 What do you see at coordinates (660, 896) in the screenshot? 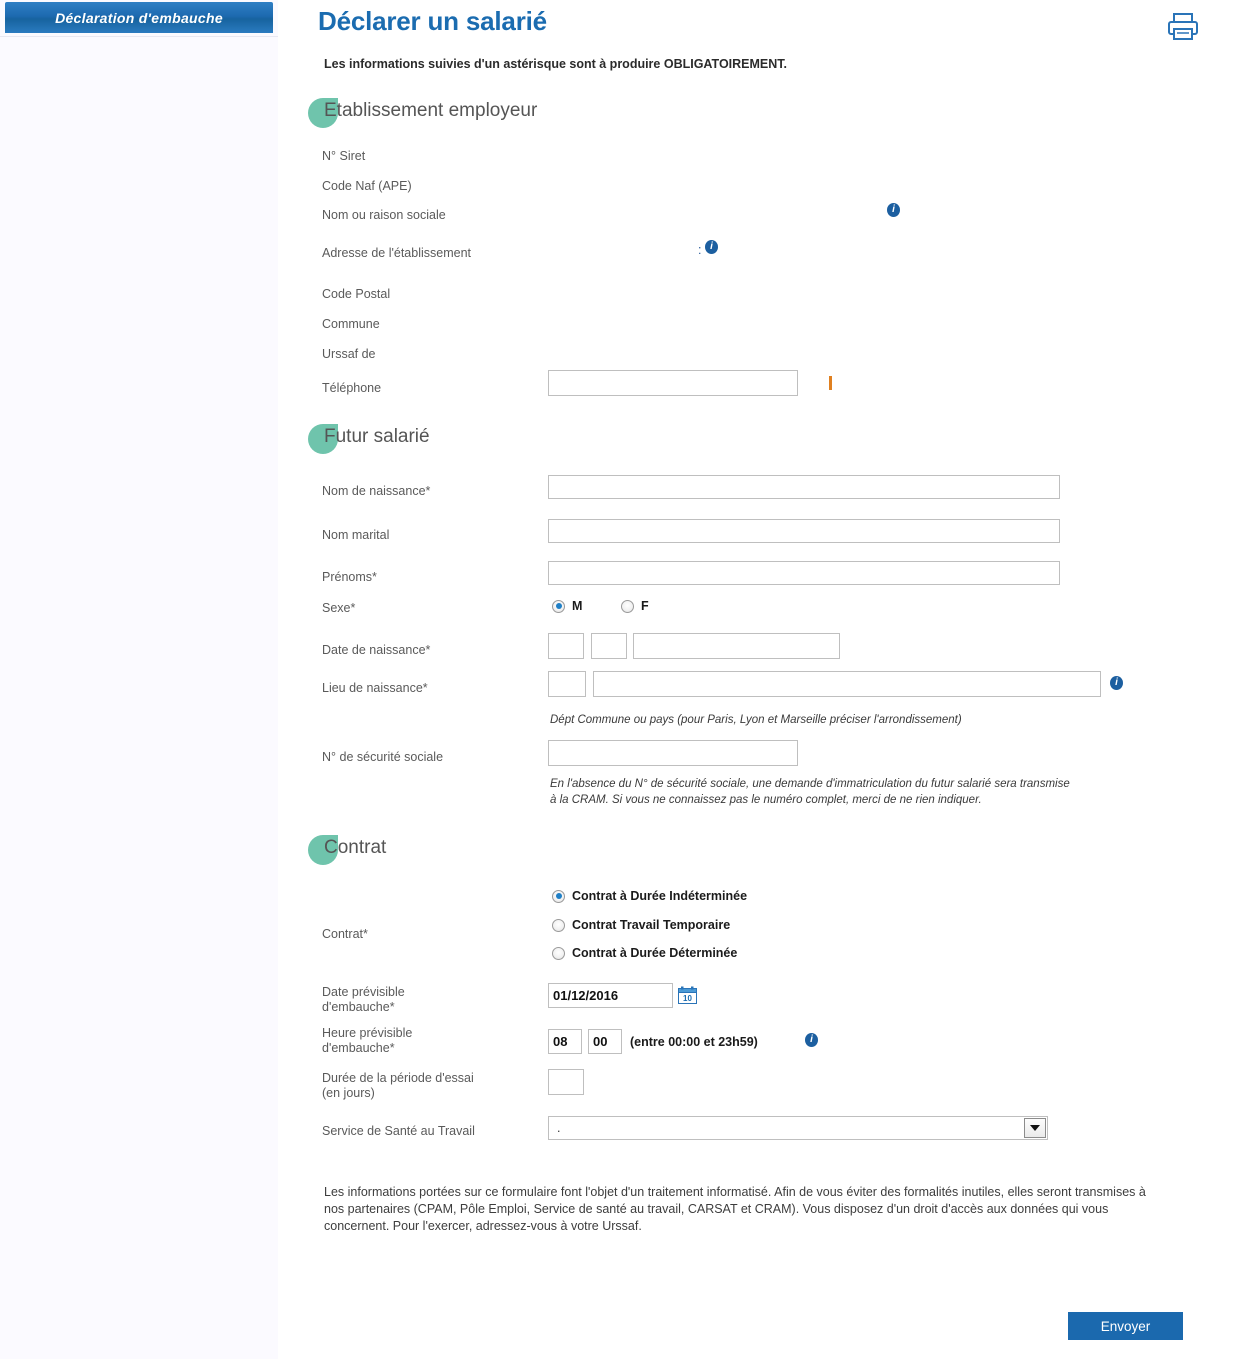
I see `radio-label-cdi: Contrat à Durée Indéterminée` at bounding box center [660, 896].